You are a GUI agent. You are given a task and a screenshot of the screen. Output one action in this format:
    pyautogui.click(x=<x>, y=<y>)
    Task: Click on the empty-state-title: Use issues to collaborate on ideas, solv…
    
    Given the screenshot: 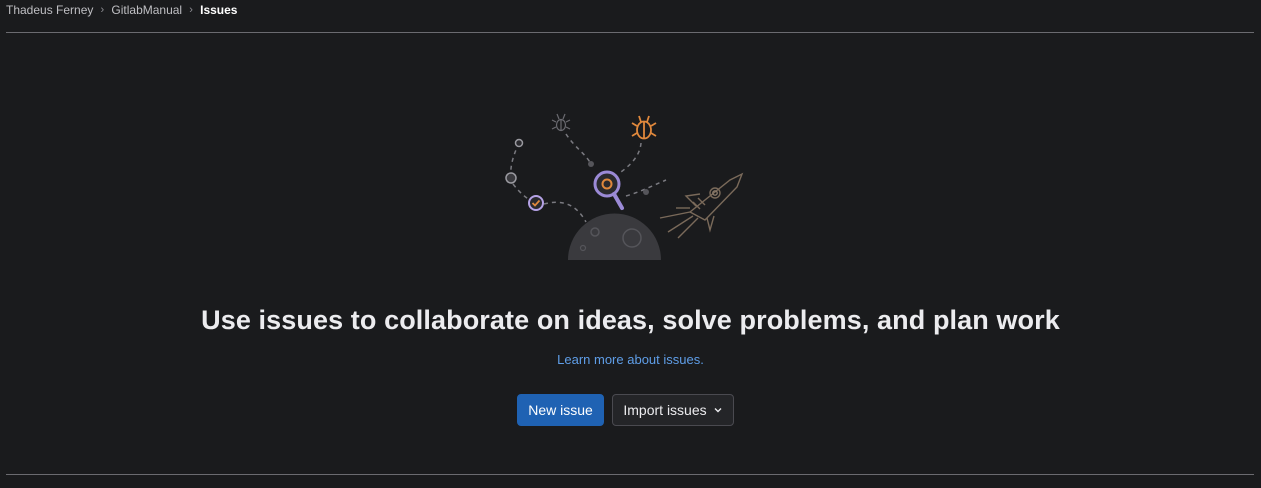 What is the action you would take?
    pyautogui.click(x=630, y=320)
    